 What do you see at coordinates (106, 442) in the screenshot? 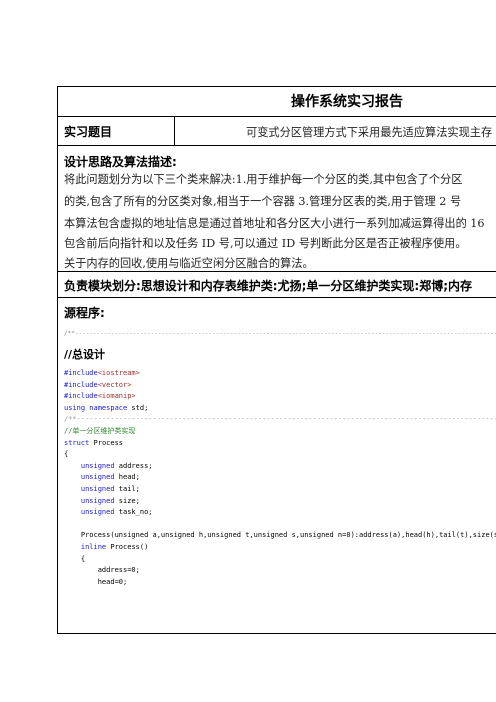
I see `code-token: Process` at bounding box center [106, 442].